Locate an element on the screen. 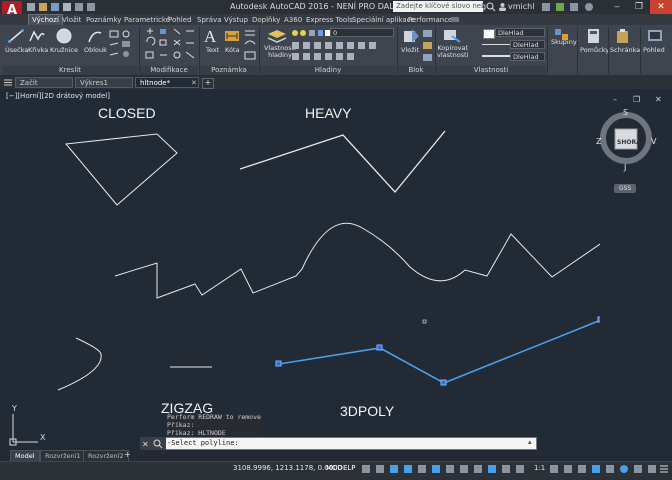  title-toolbar-icons is located at coordinates (570, 7).